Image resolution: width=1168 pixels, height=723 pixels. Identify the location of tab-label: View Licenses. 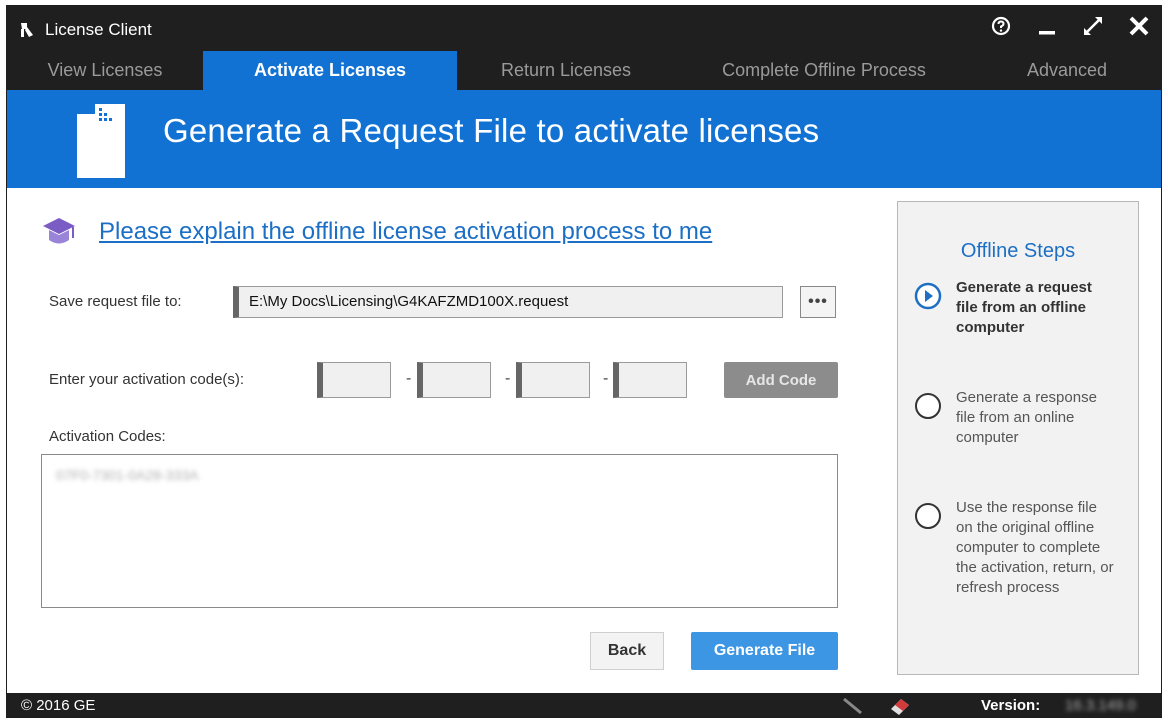
(105, 70).